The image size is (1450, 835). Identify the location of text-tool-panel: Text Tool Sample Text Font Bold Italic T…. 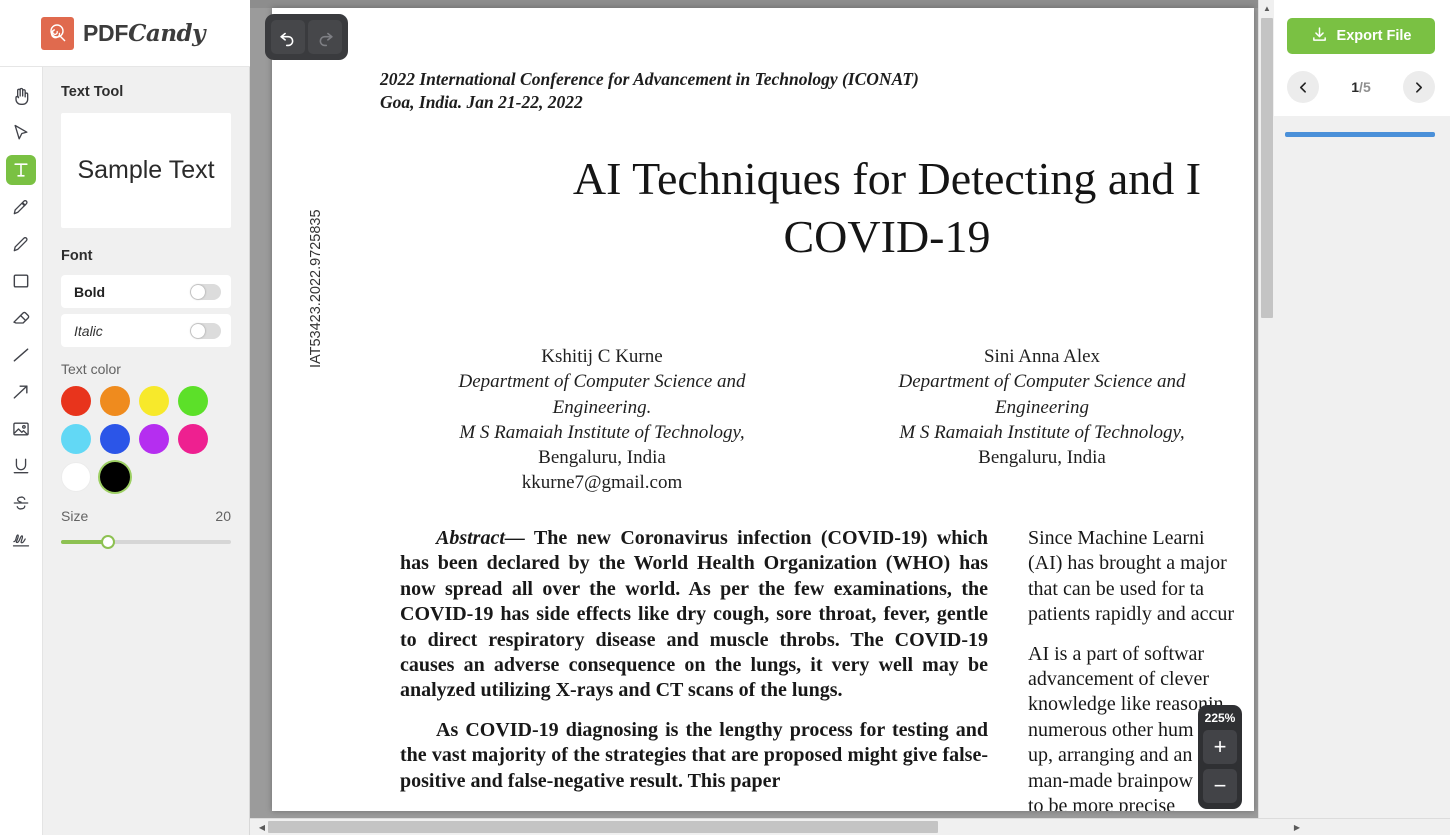
(146, 451).